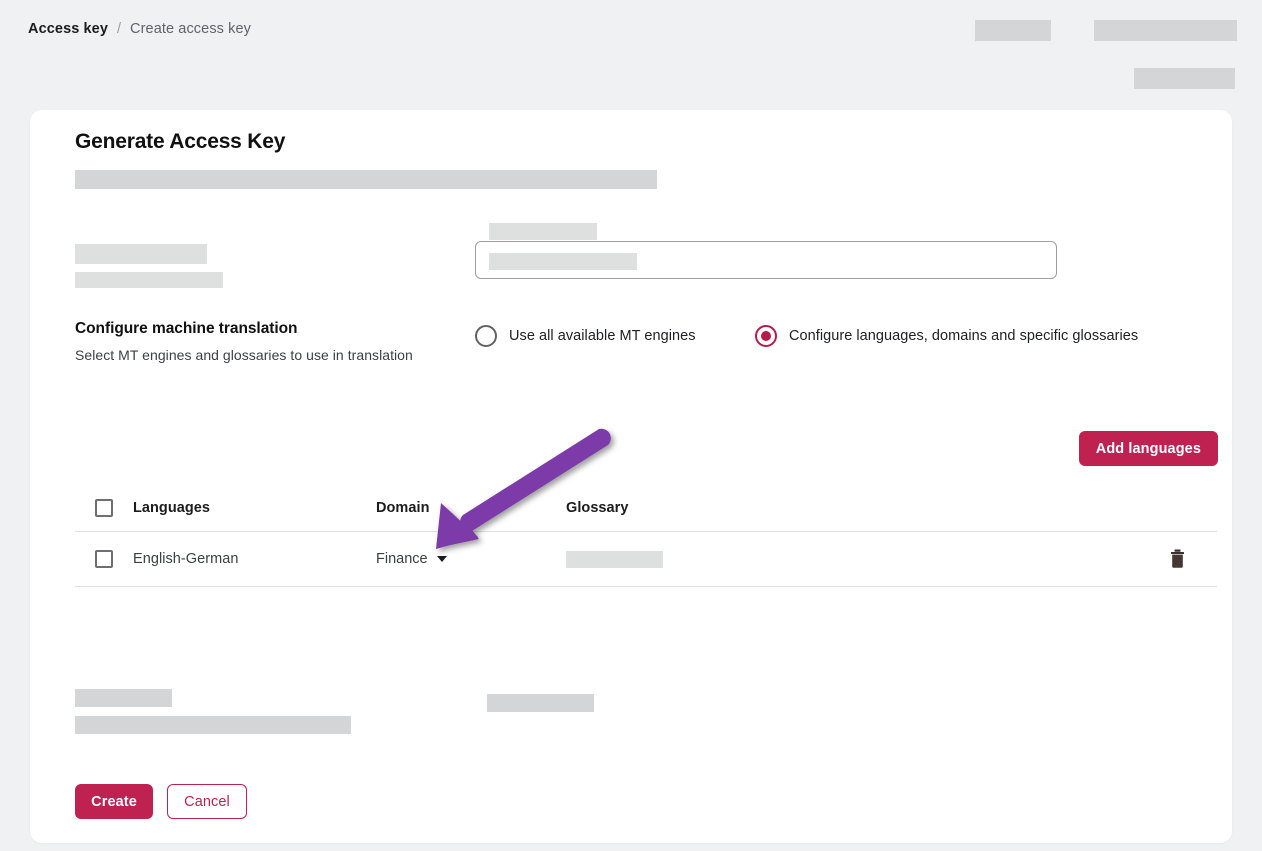 This screenshot has width=1262, height=851. I want to click on page-title: Generate Access Key, so click(180, 141).